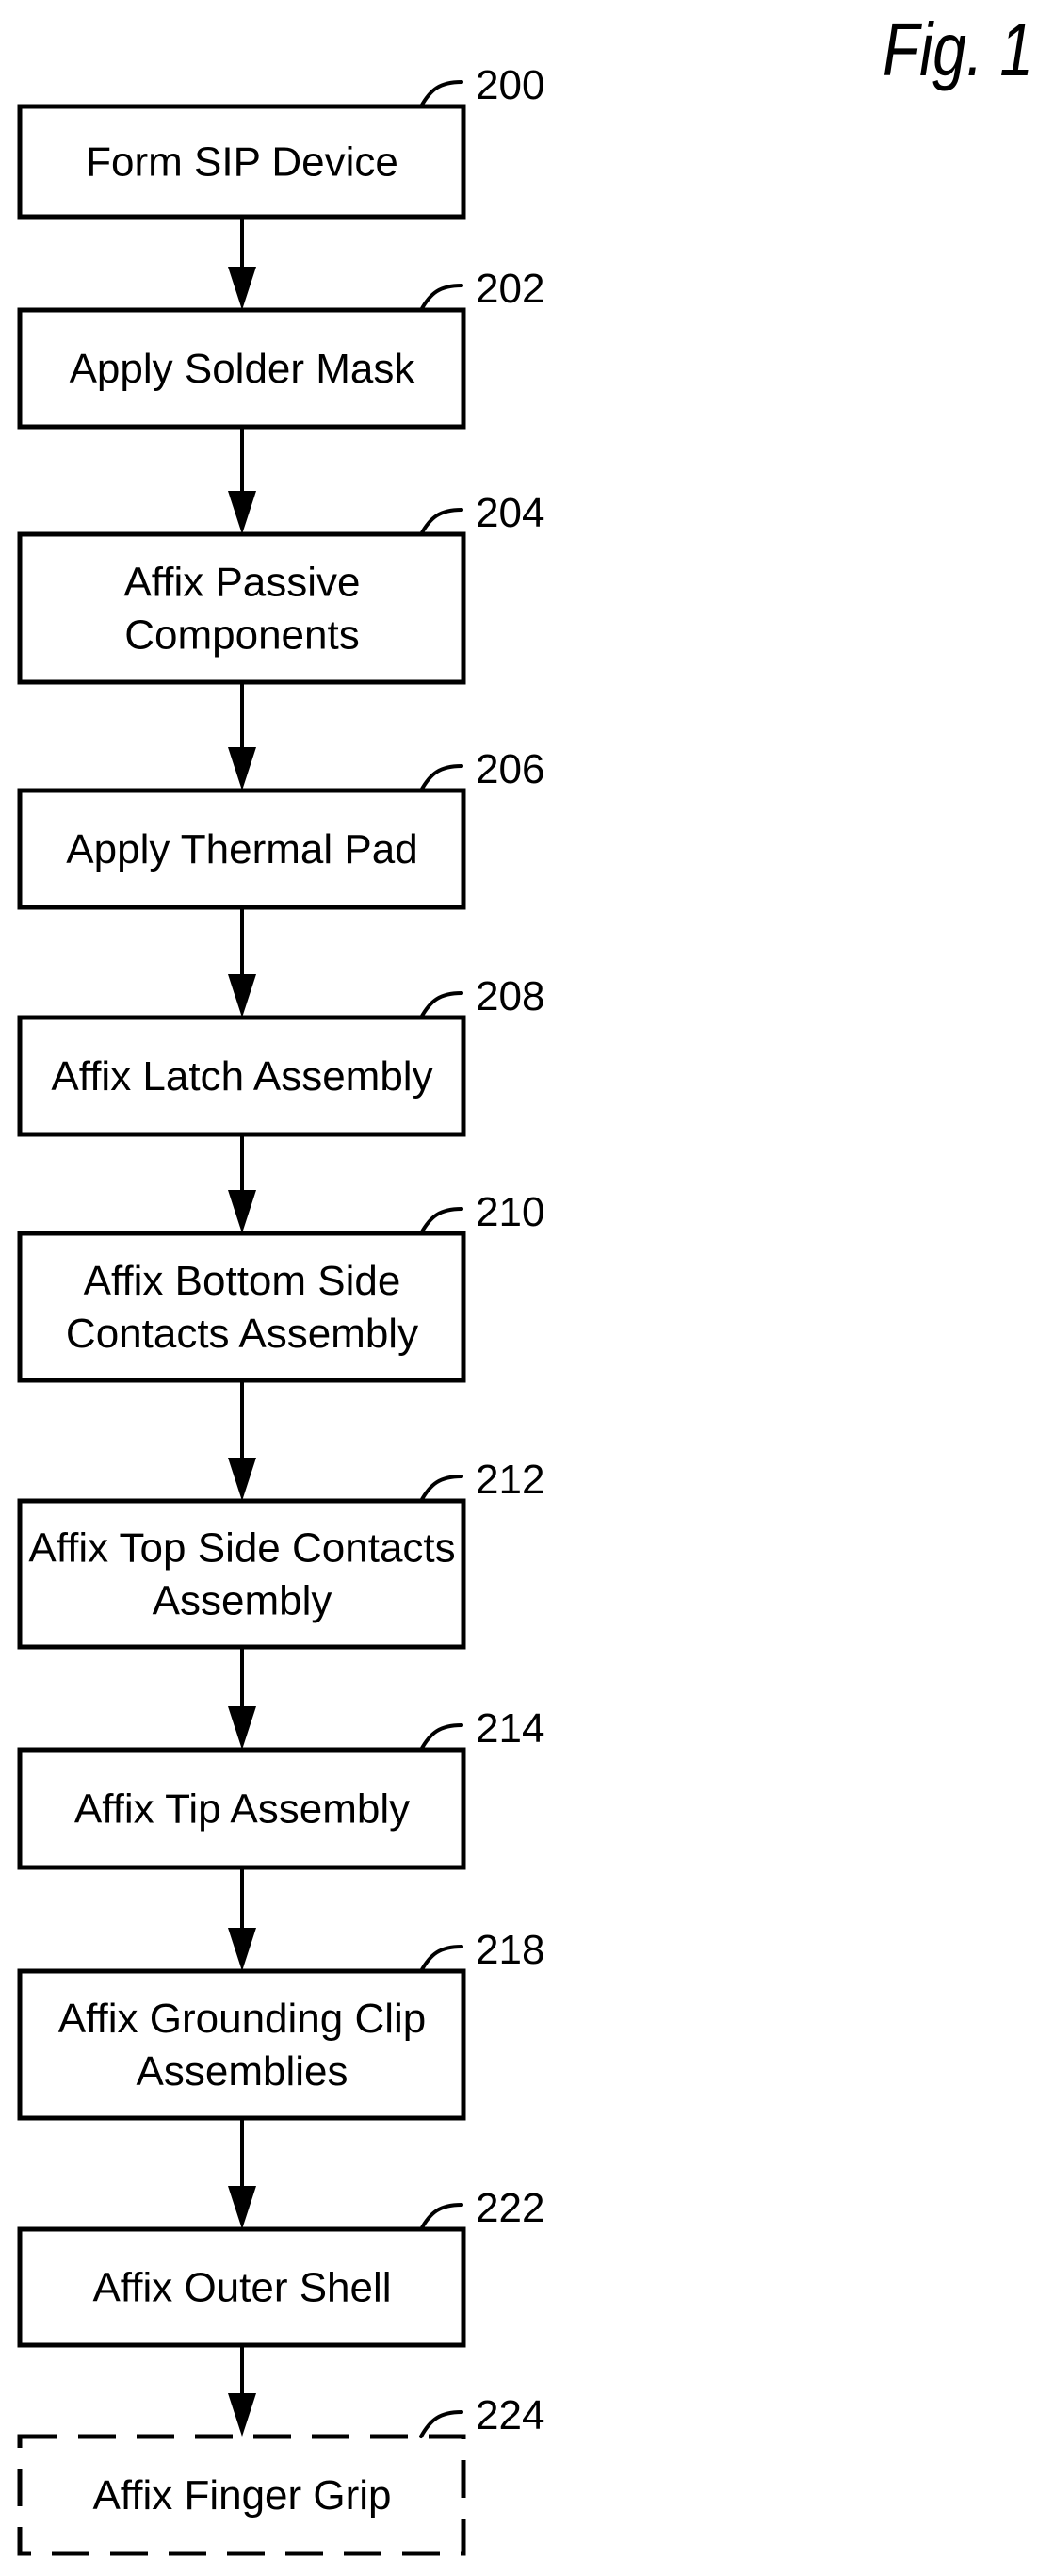 The width and height of the screenshot is (1054, 2576). What do you see at coordinates (510, 996) in the screenshot?
I see `reference-numeral: 208` at bounding box center [510, 996].